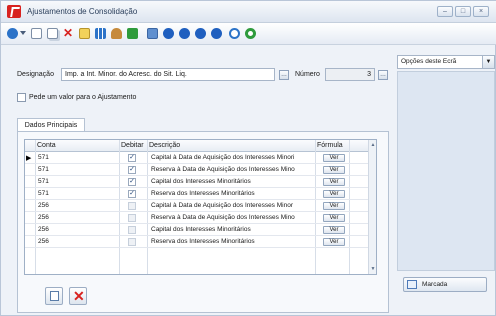  I want to click on scroll-down-icon: ▼, so click(373, 269).